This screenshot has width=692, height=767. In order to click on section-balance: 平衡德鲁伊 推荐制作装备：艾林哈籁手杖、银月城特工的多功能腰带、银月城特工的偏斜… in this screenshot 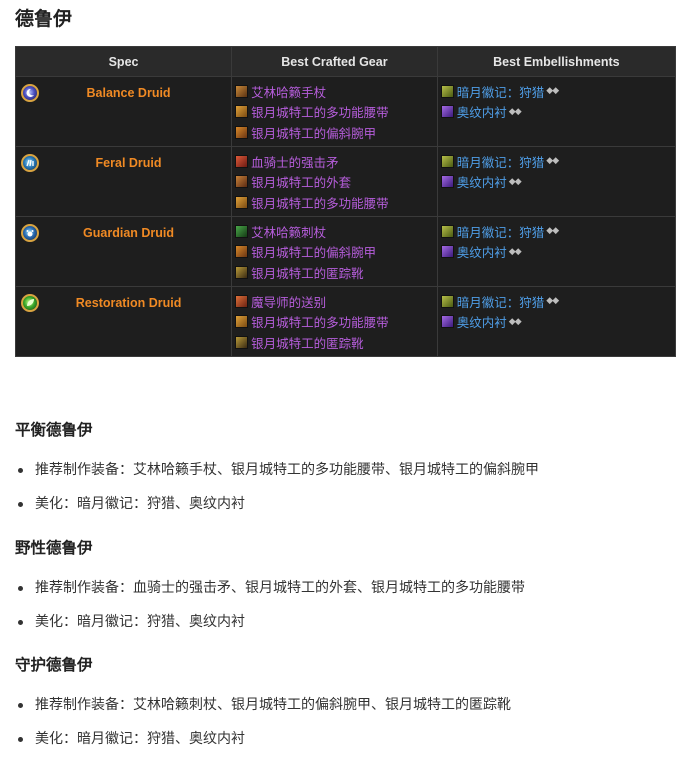, I will do `click(345, 473)`.